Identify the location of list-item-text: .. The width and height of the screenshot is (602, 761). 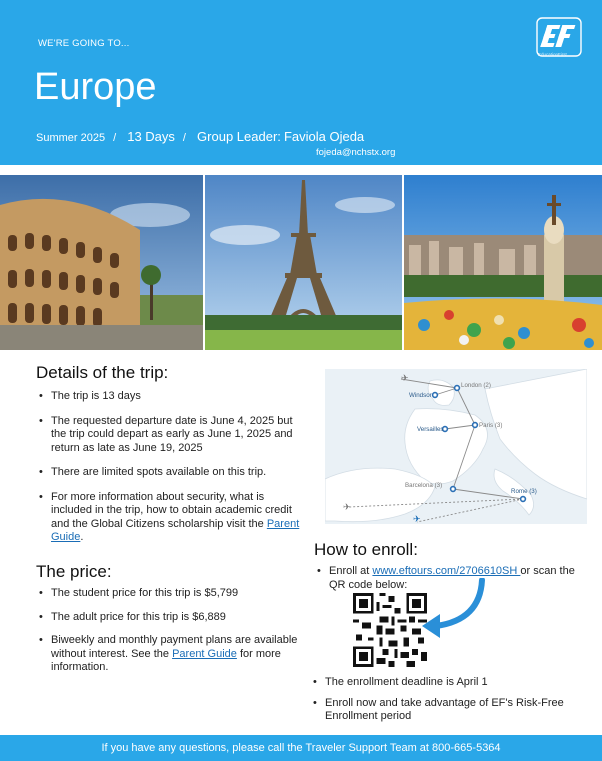
(82, 537).